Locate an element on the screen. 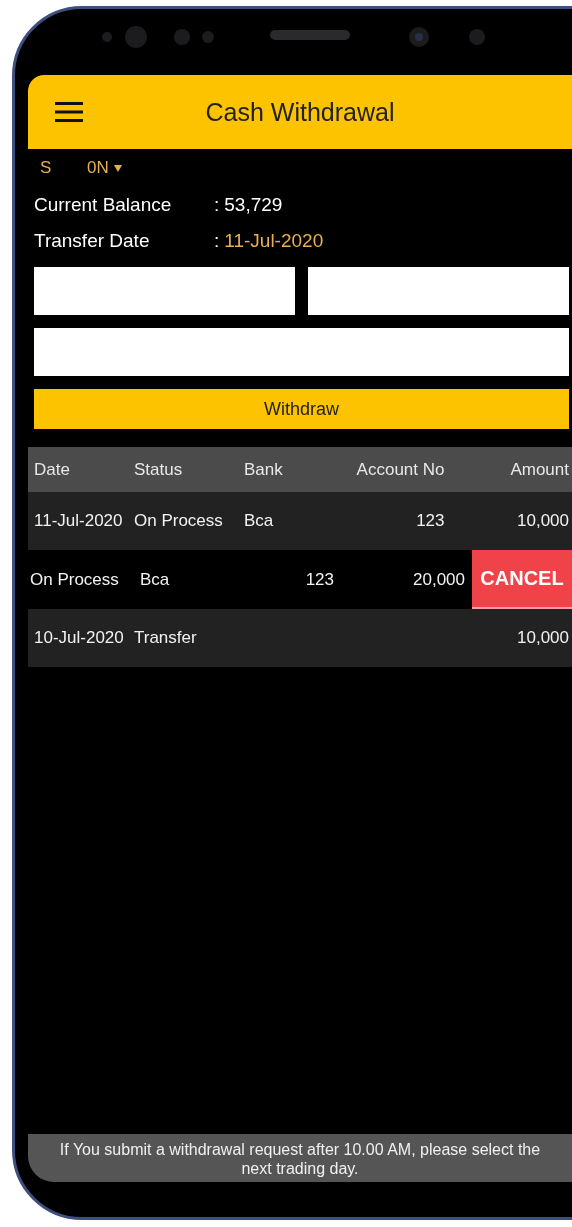  column-header: Status is located at coordinates (159, 469).